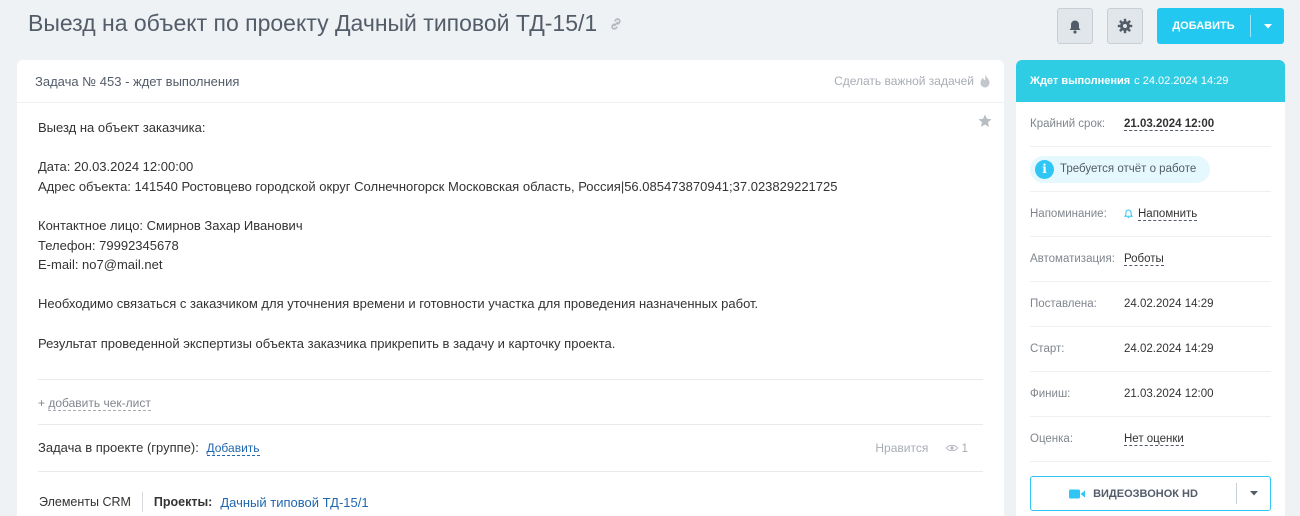 This screenshot has width=1300, height=516. What do you see at coordinates (1068, 214) in the screenshot?
I see `reminder-label: Напоминание:` at bounding box center [1068, 214].